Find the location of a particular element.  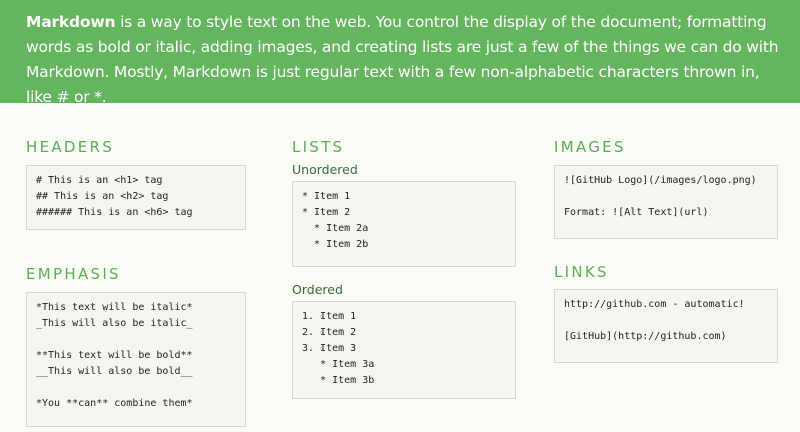

lists-heading: LISTS is located at coordinates (318, 147).